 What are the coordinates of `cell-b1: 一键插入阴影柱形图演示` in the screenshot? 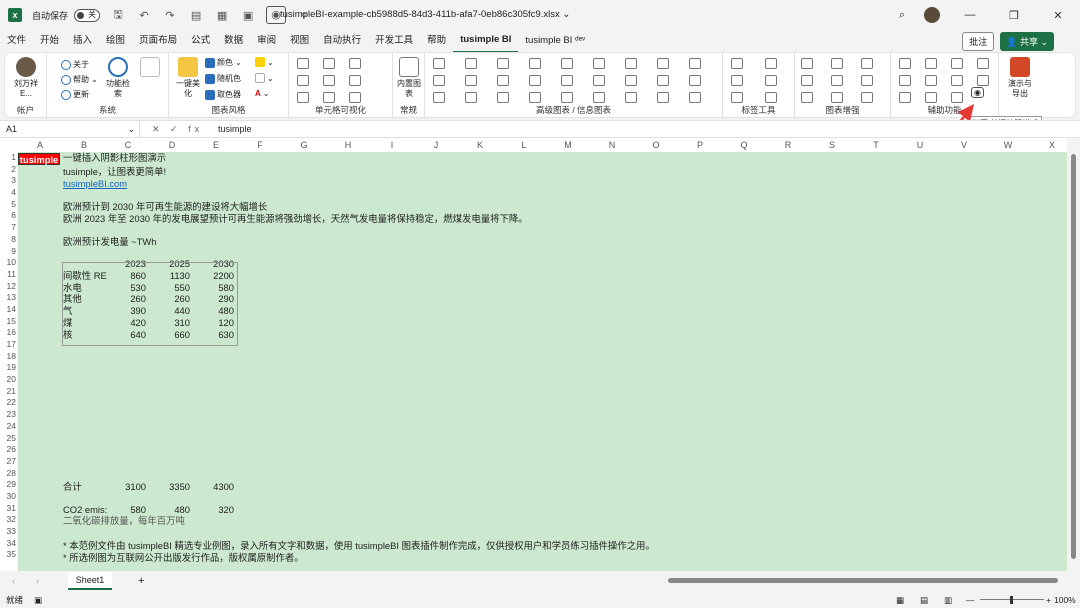 It's located at (114, 159).